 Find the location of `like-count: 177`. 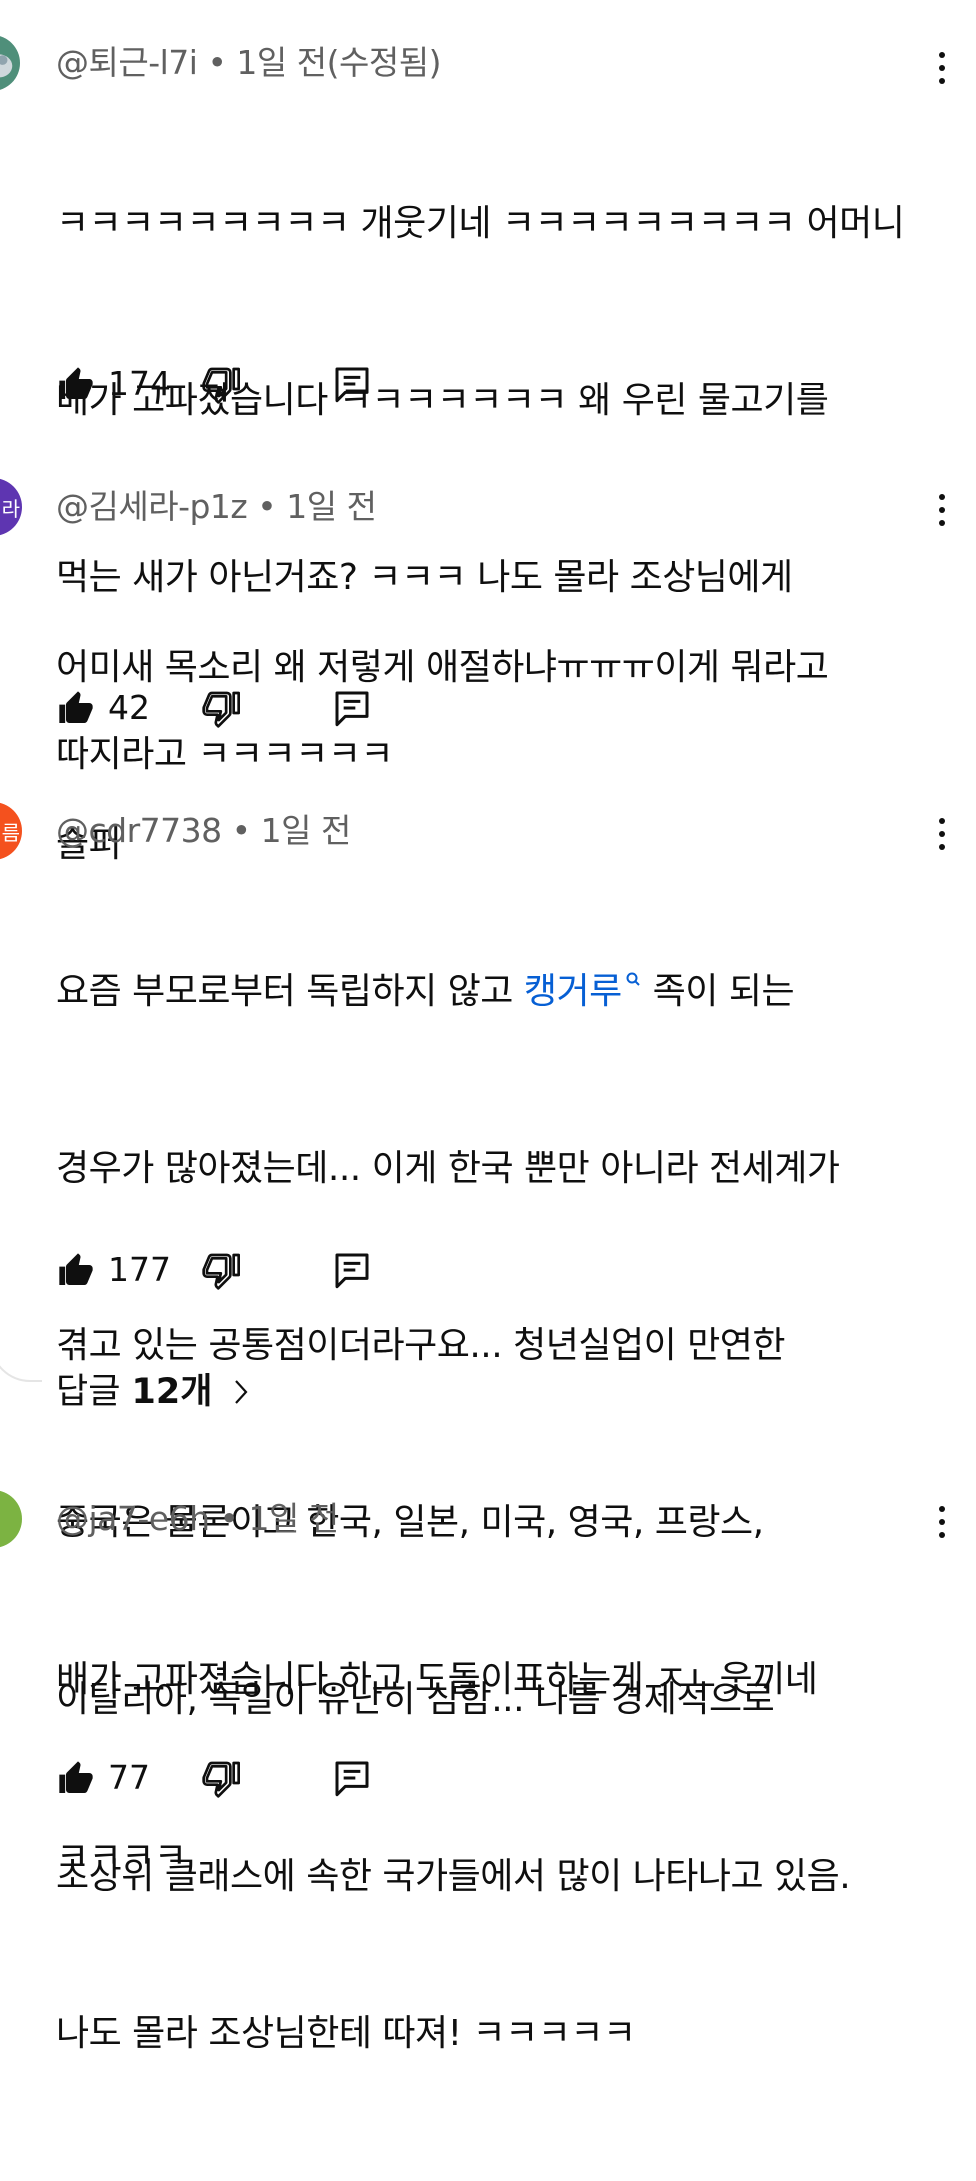

like-count: 177 is located at coordinates (139, 1269).